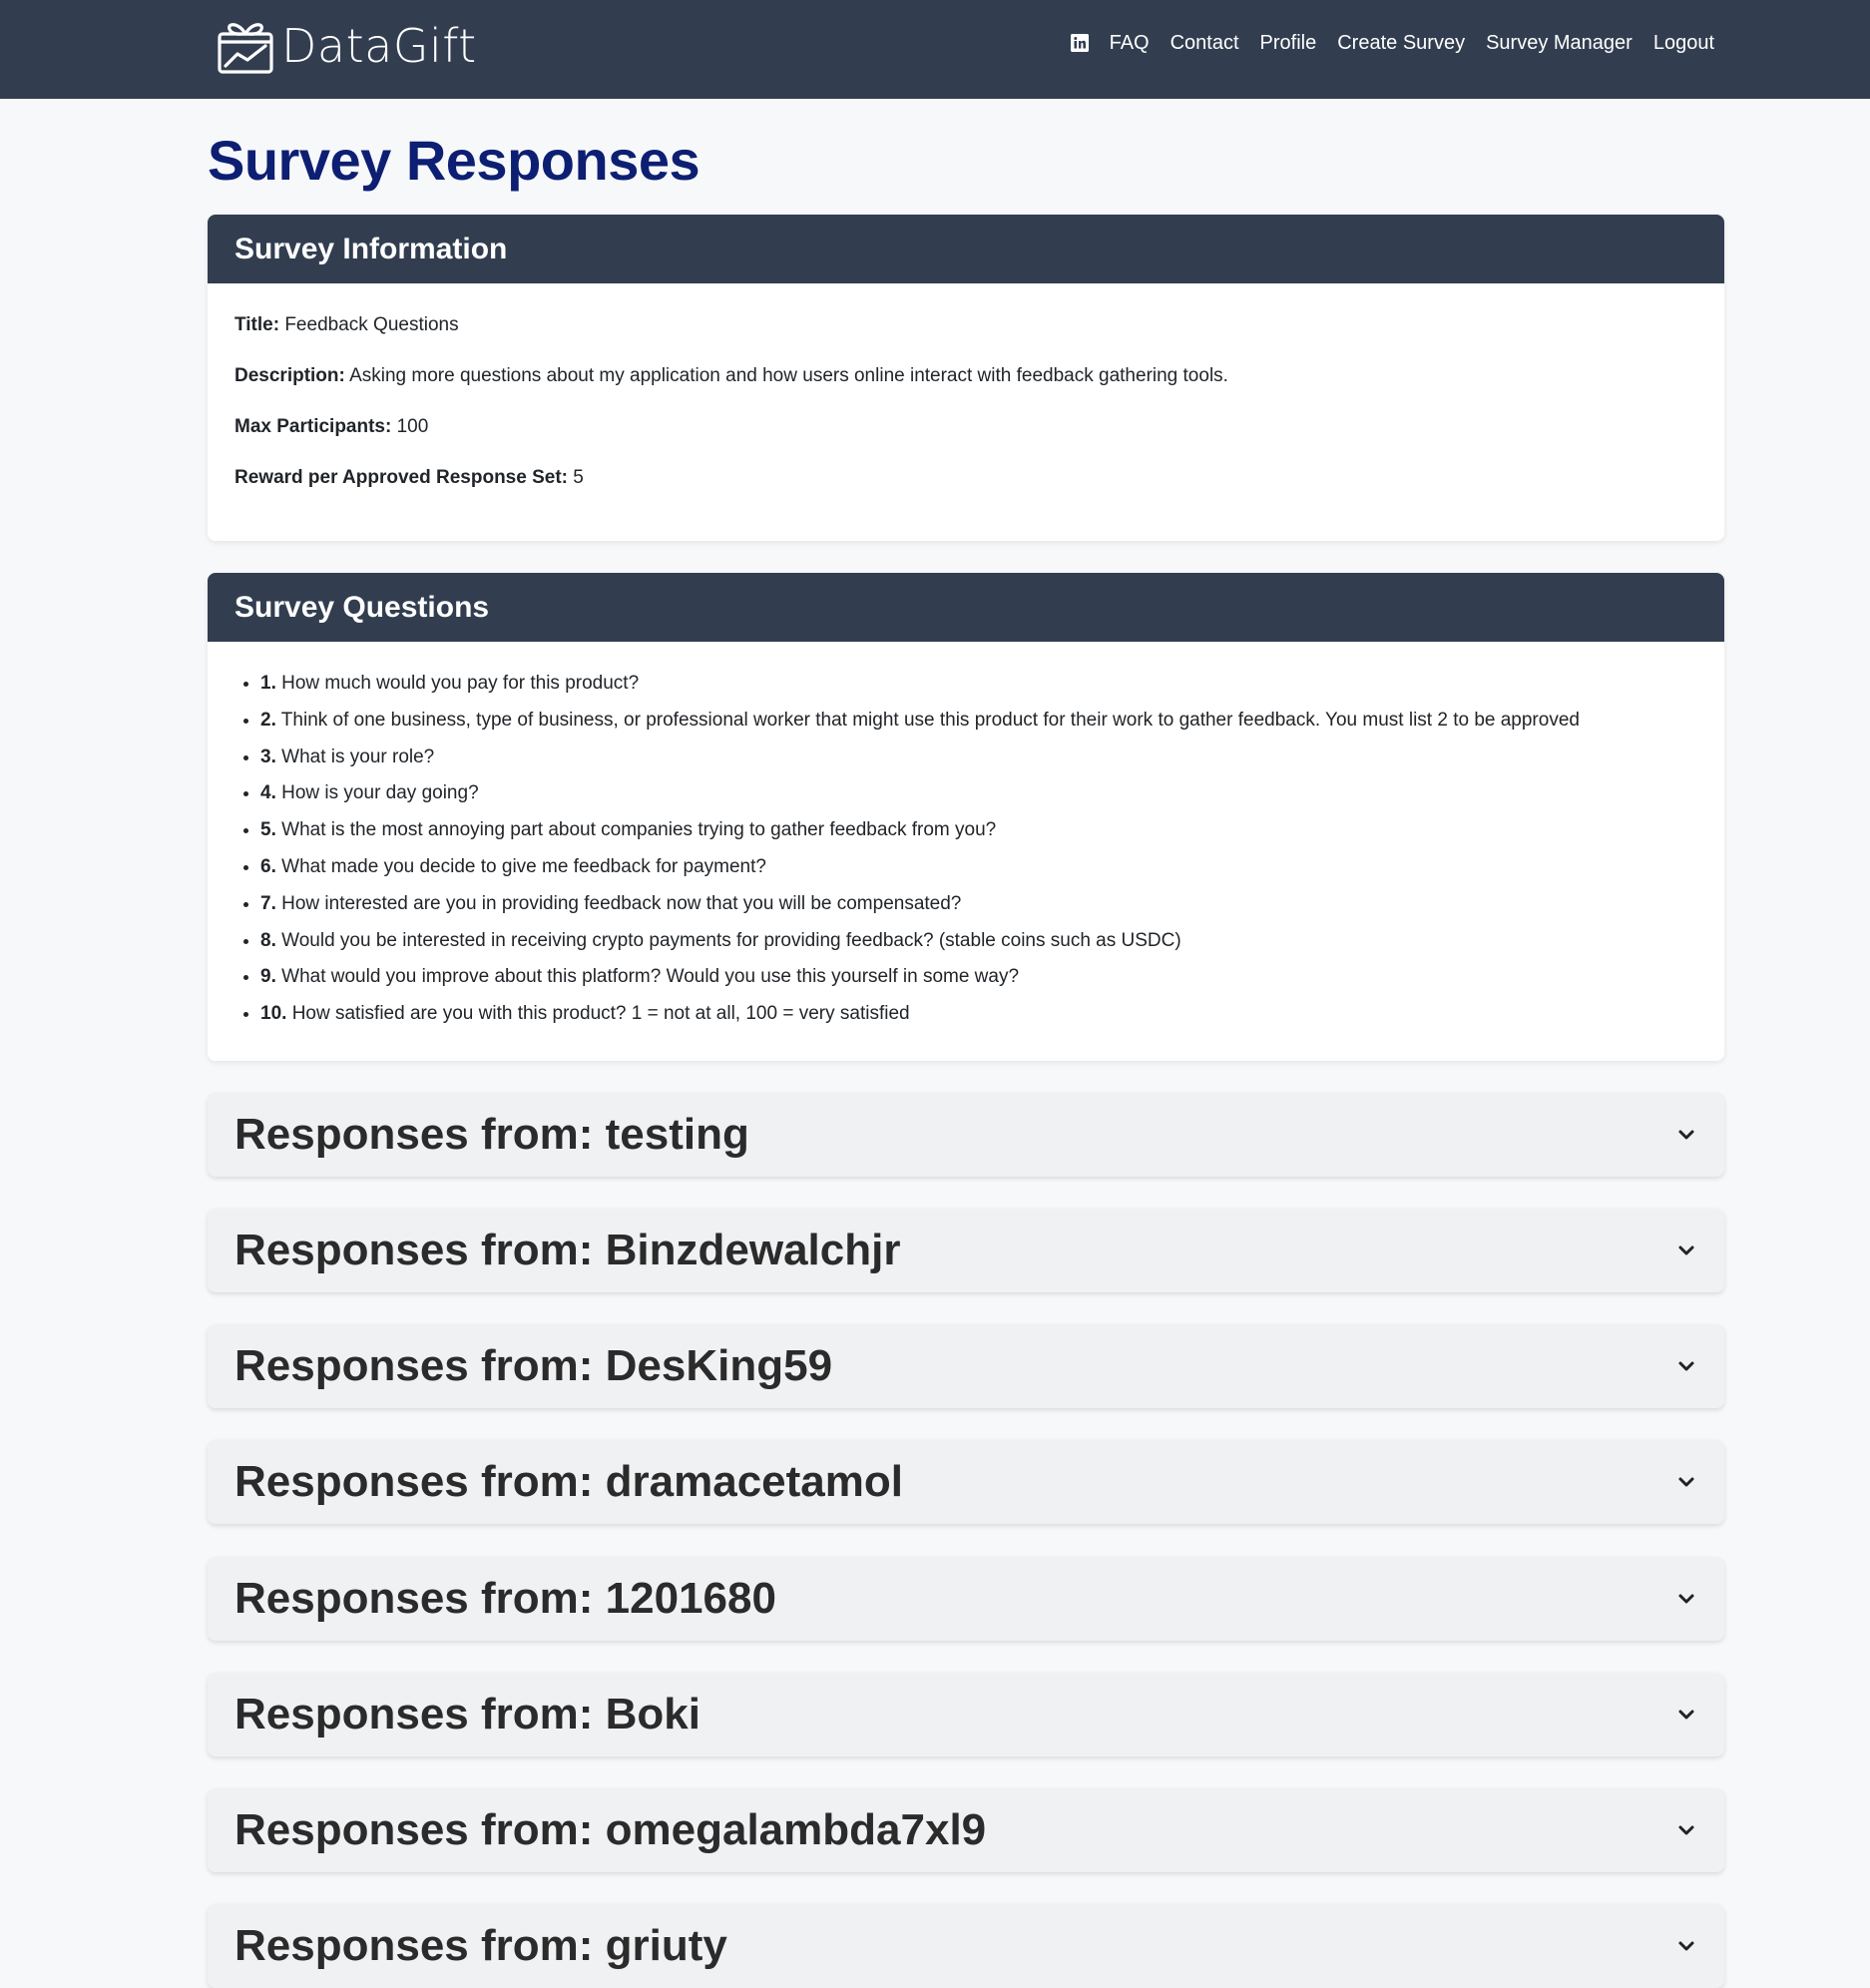  I want to click on question-number: 2., so click(268, 720).